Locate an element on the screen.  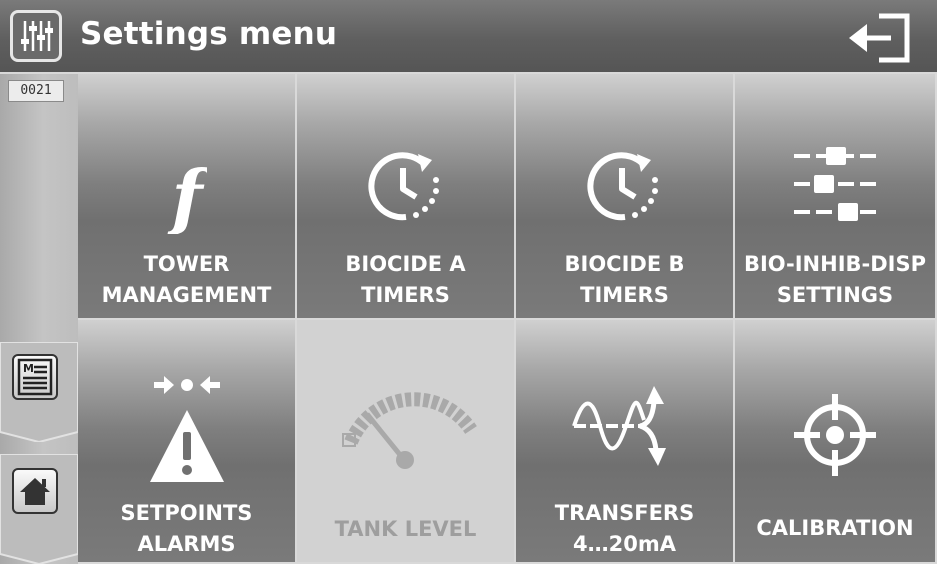
manual-book-icon: M is located at coordinates (35, 377).